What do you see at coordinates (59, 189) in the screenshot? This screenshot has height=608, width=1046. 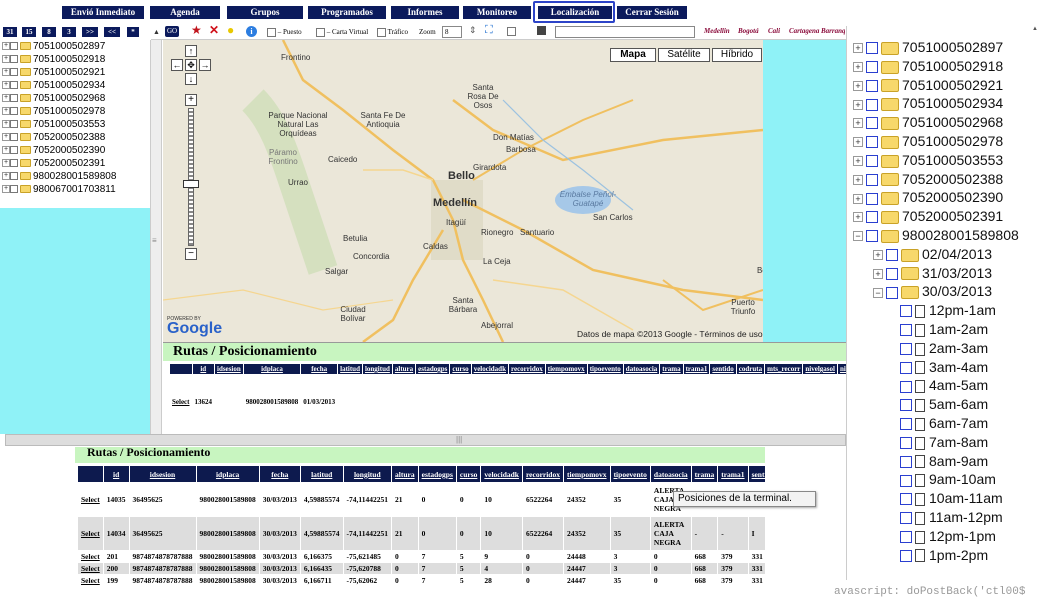 I see `tree-item: +980067001703811` at bounding box center [59, 189].